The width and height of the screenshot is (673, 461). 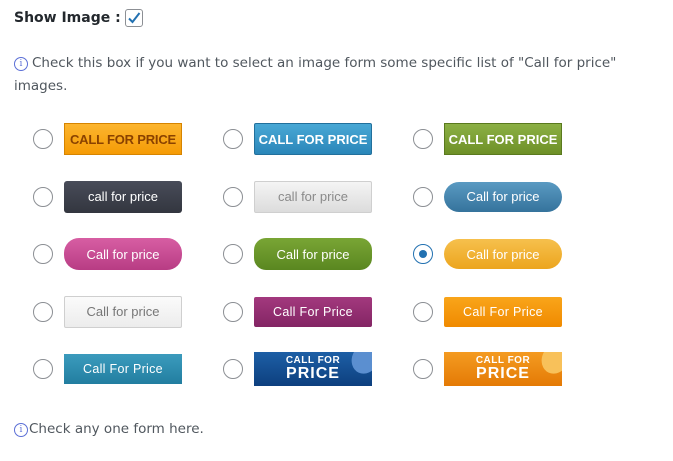 What do you see at coordinates (233, 254) in the screenshot?
I see `option-8-radio` at bounding box center [233, 254].